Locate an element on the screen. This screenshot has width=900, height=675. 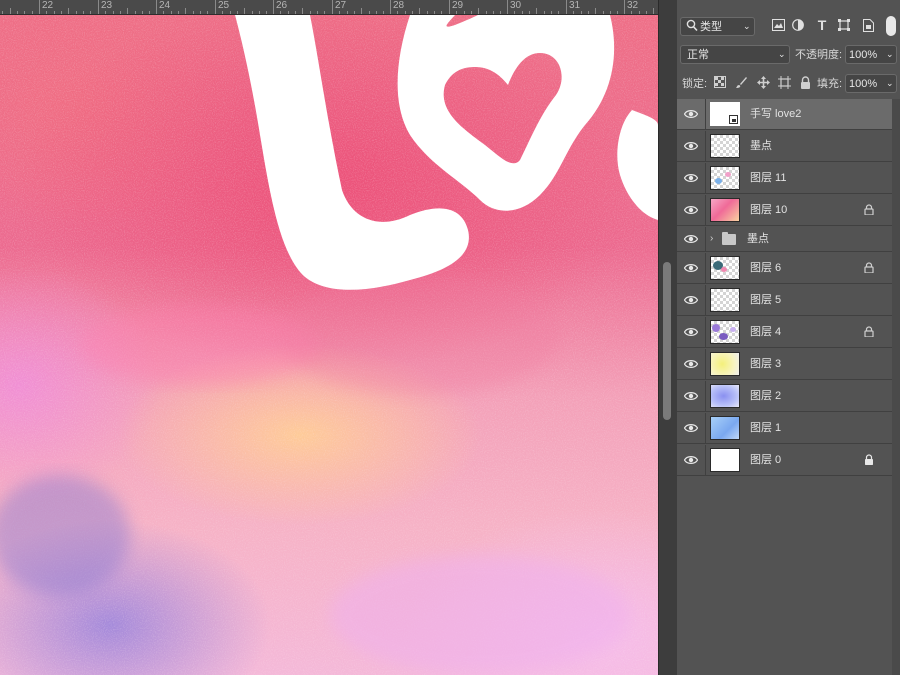
layer-row-layer-10: 图层 10 is located at coordinates (784, 210).